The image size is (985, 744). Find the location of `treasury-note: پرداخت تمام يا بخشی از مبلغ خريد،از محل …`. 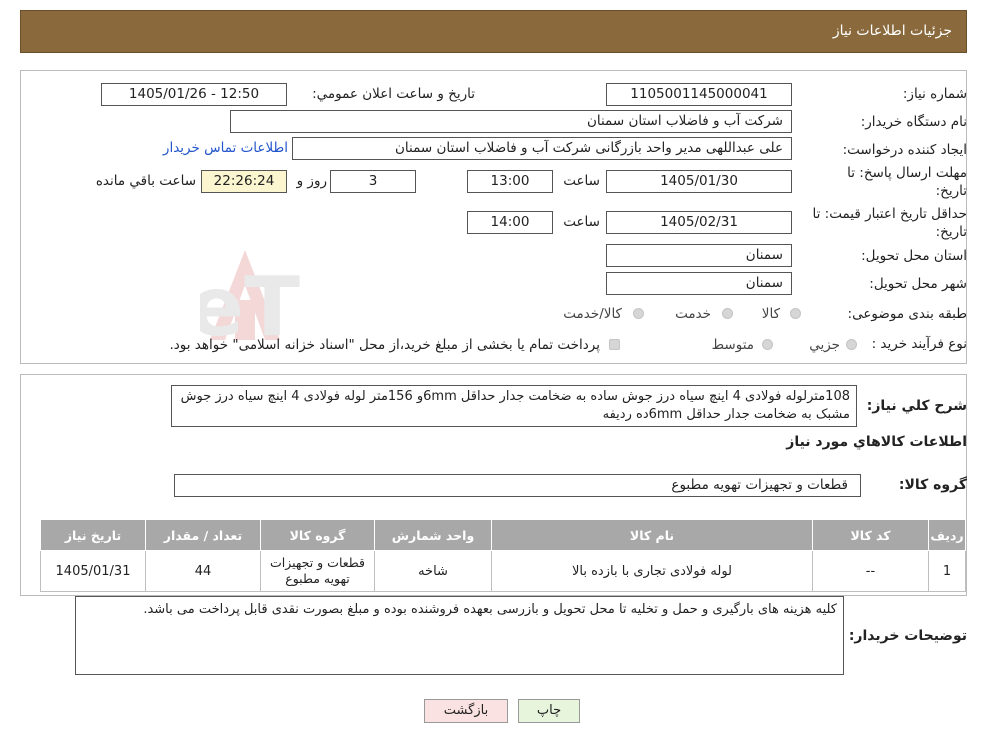

treasury-note: پرداخت تمام يا بخشی از مبلغ خريد،از محل … is located at coordinates (384, 345).